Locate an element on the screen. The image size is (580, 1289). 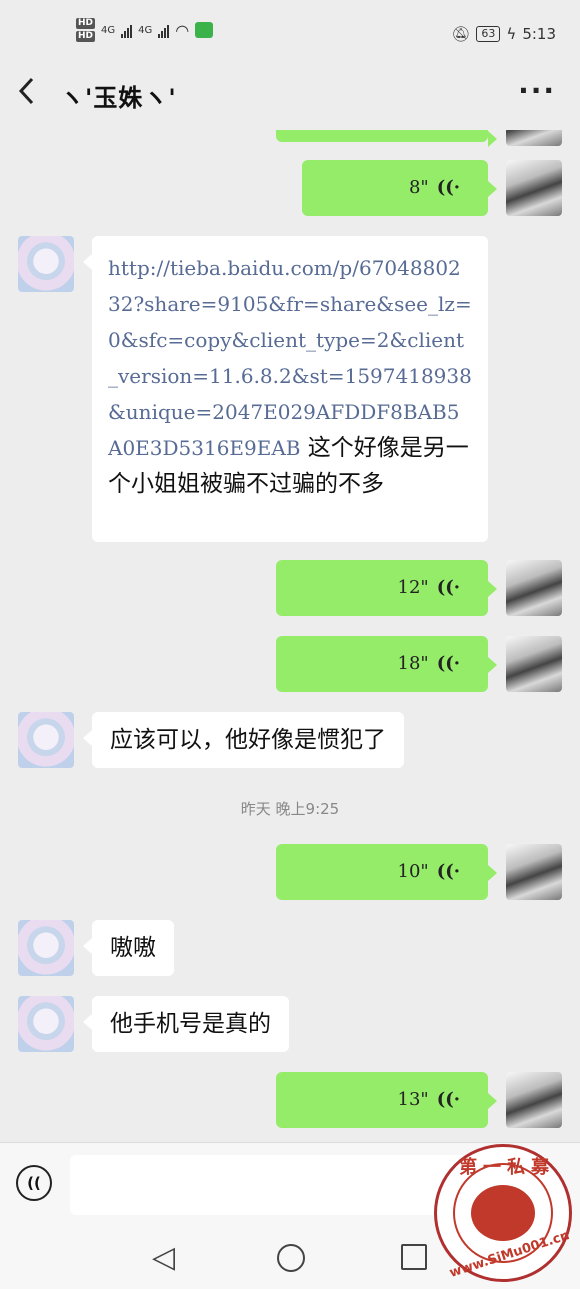
message-bubble-partial is located at coordinates (386, 138).